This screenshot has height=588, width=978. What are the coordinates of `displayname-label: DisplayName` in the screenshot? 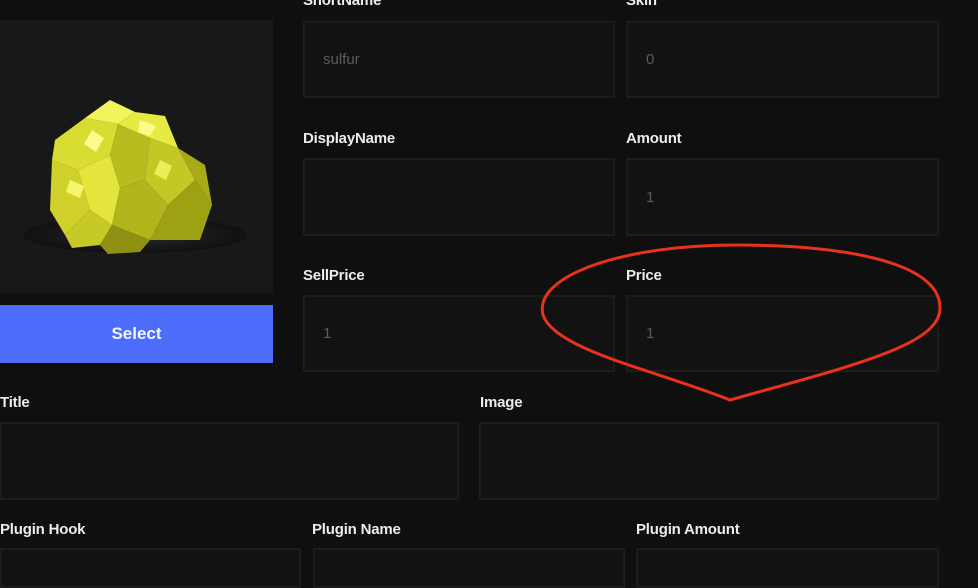 It's located at (349, 138).